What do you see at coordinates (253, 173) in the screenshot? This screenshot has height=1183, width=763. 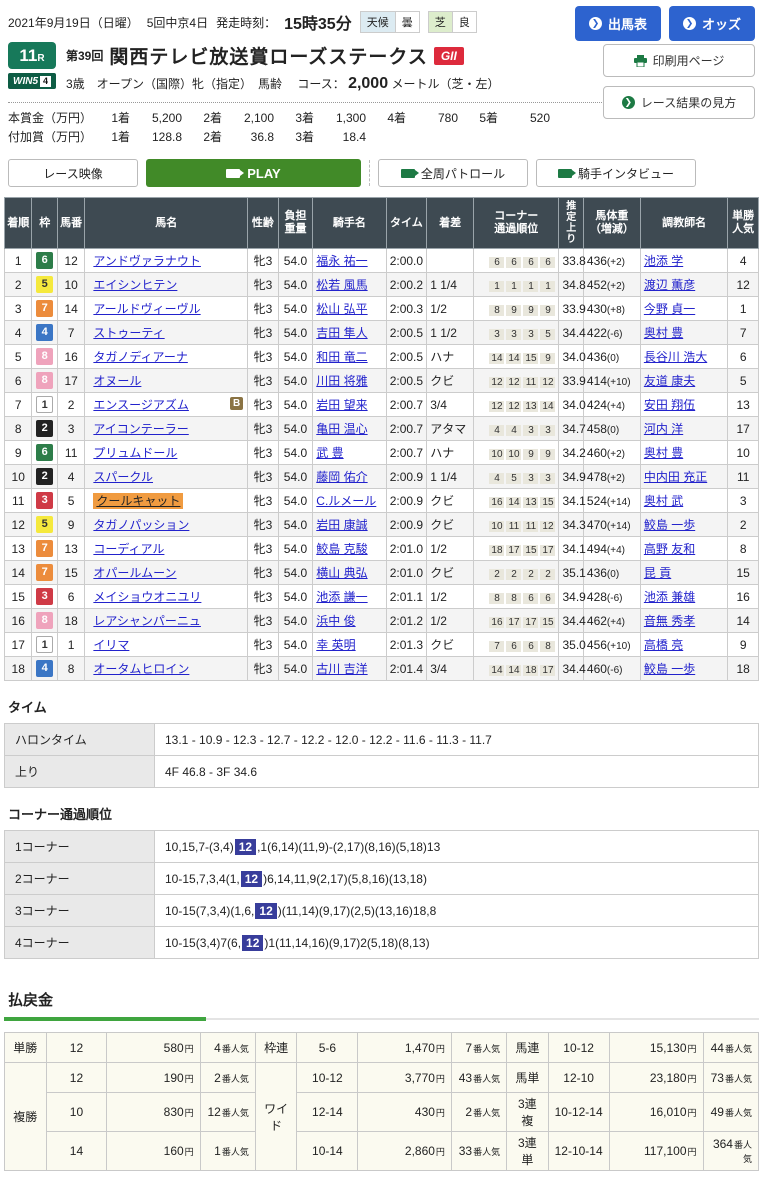 I see `play-button: PLAY` at bounding box center [253, 173].